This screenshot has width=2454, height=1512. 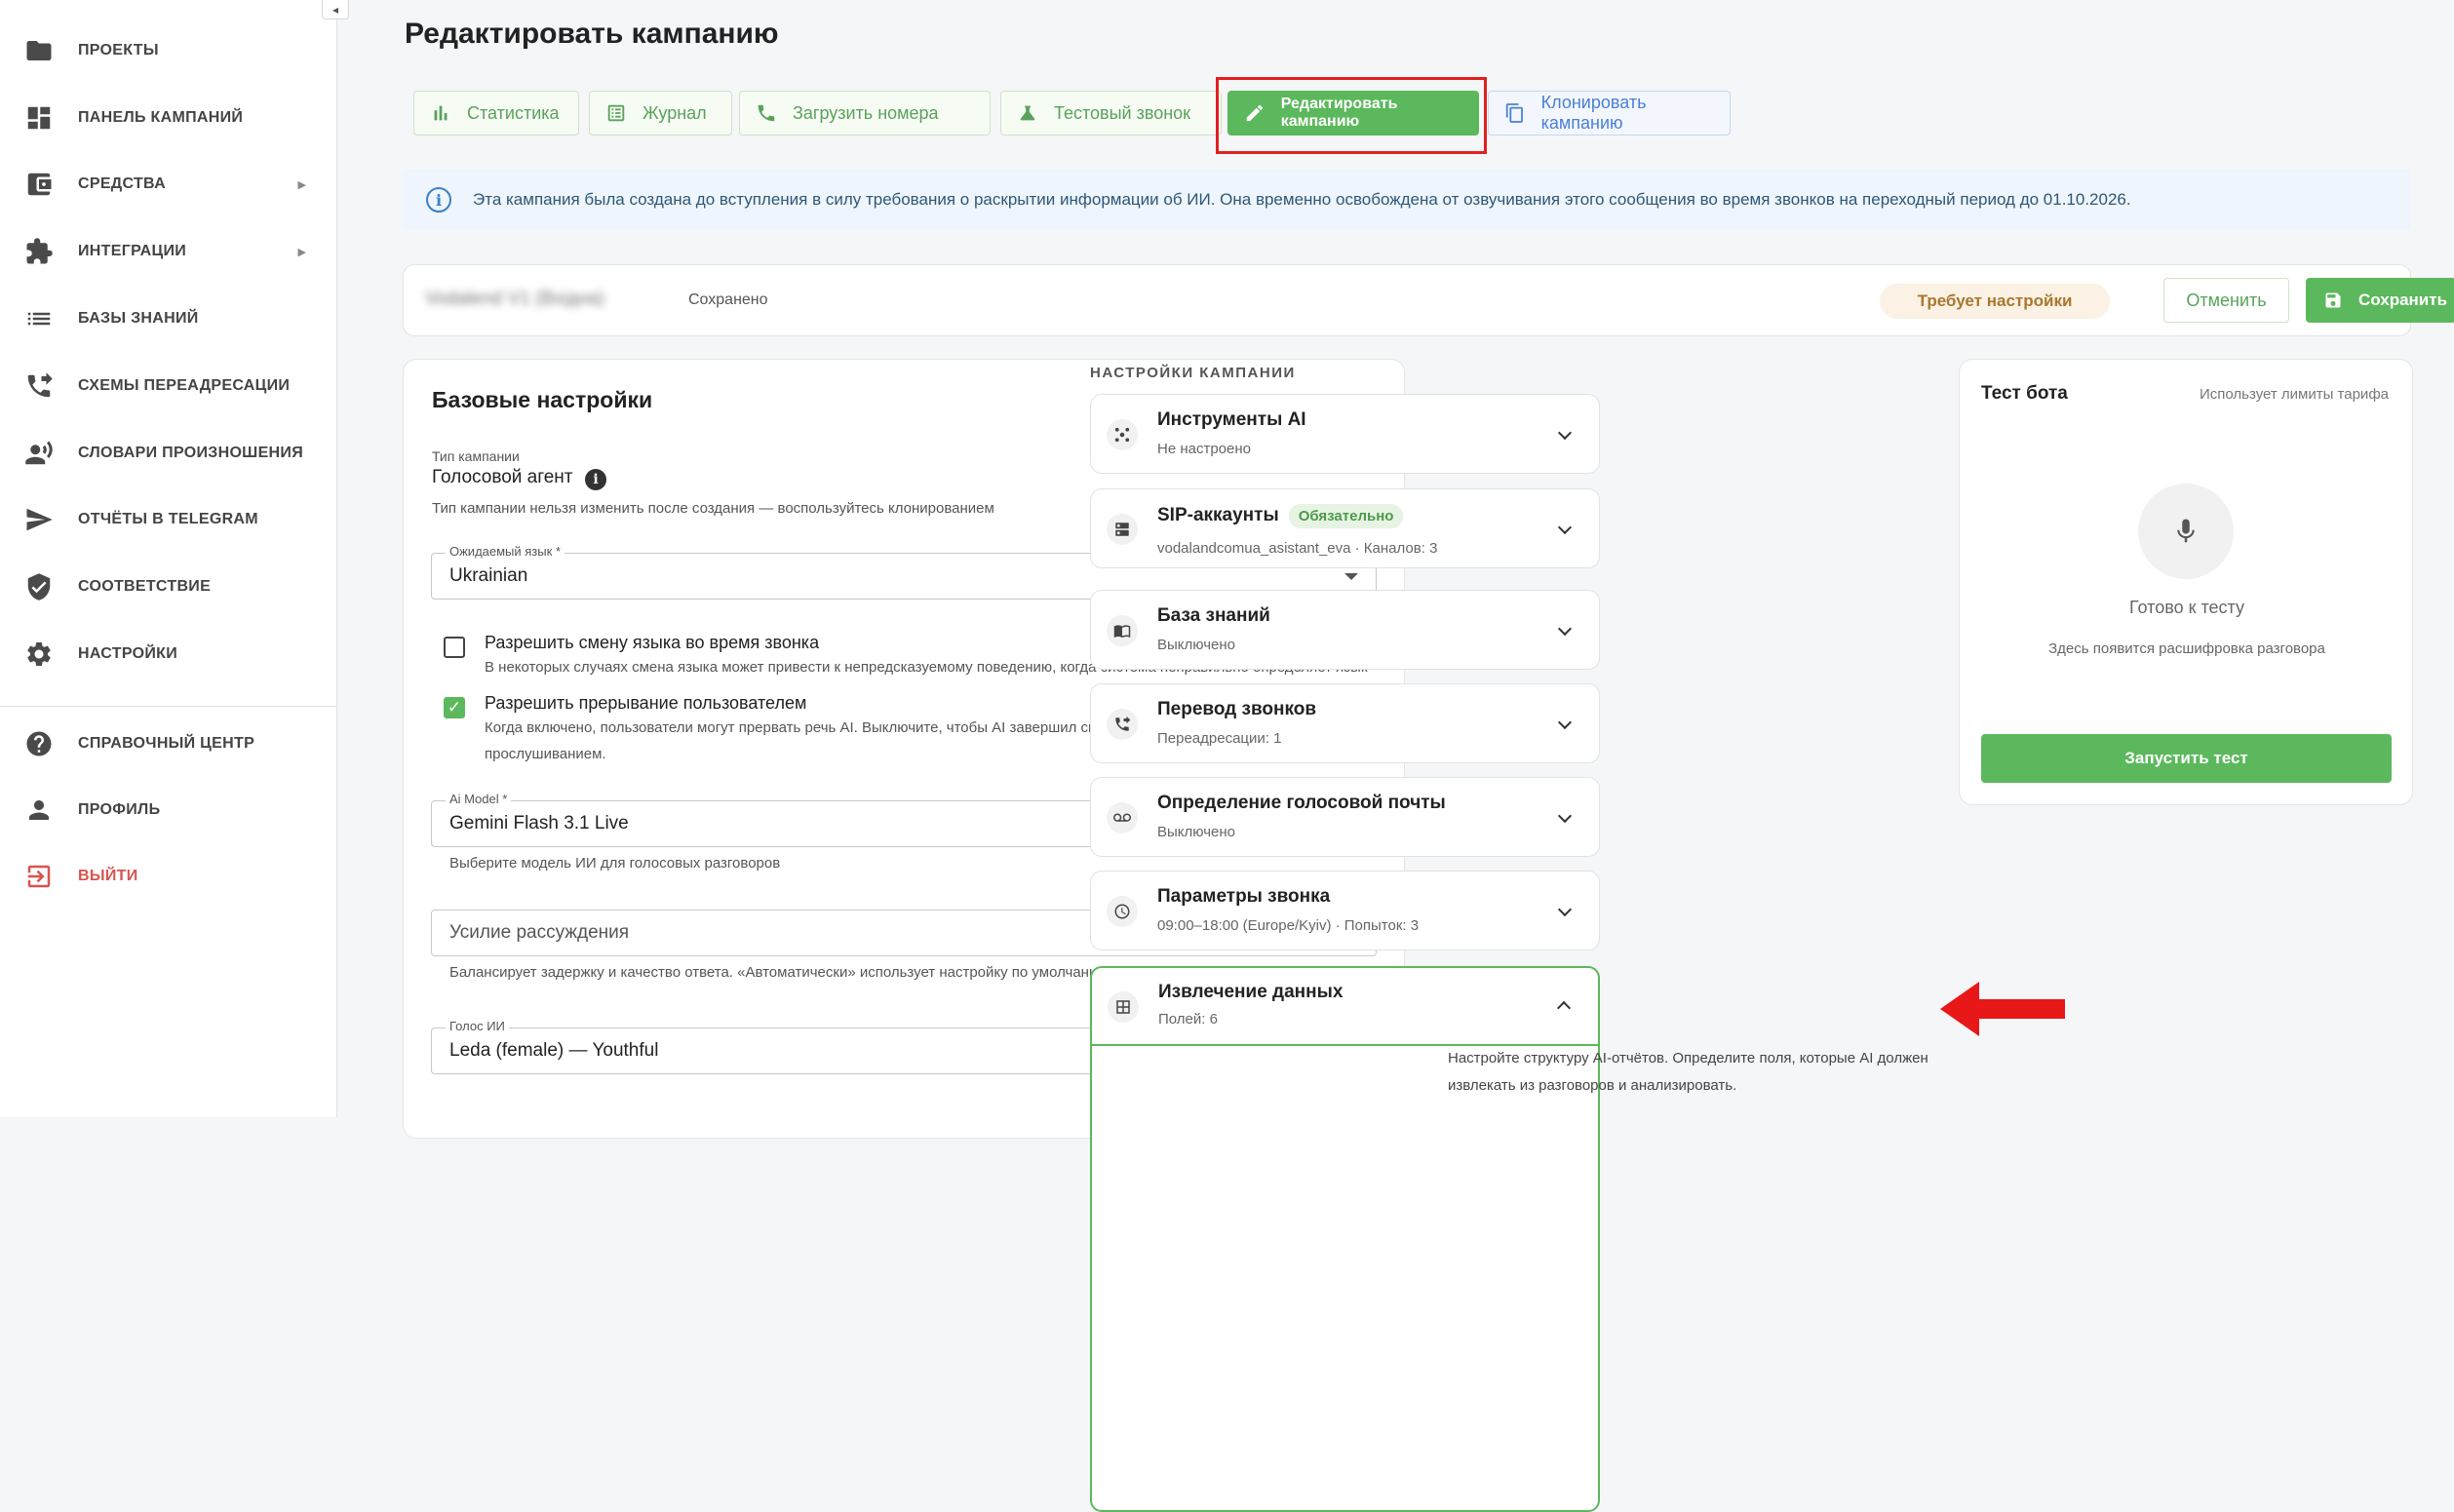 I want to click on checkbox-help: прослушиванием., so click(x=545, y=754).